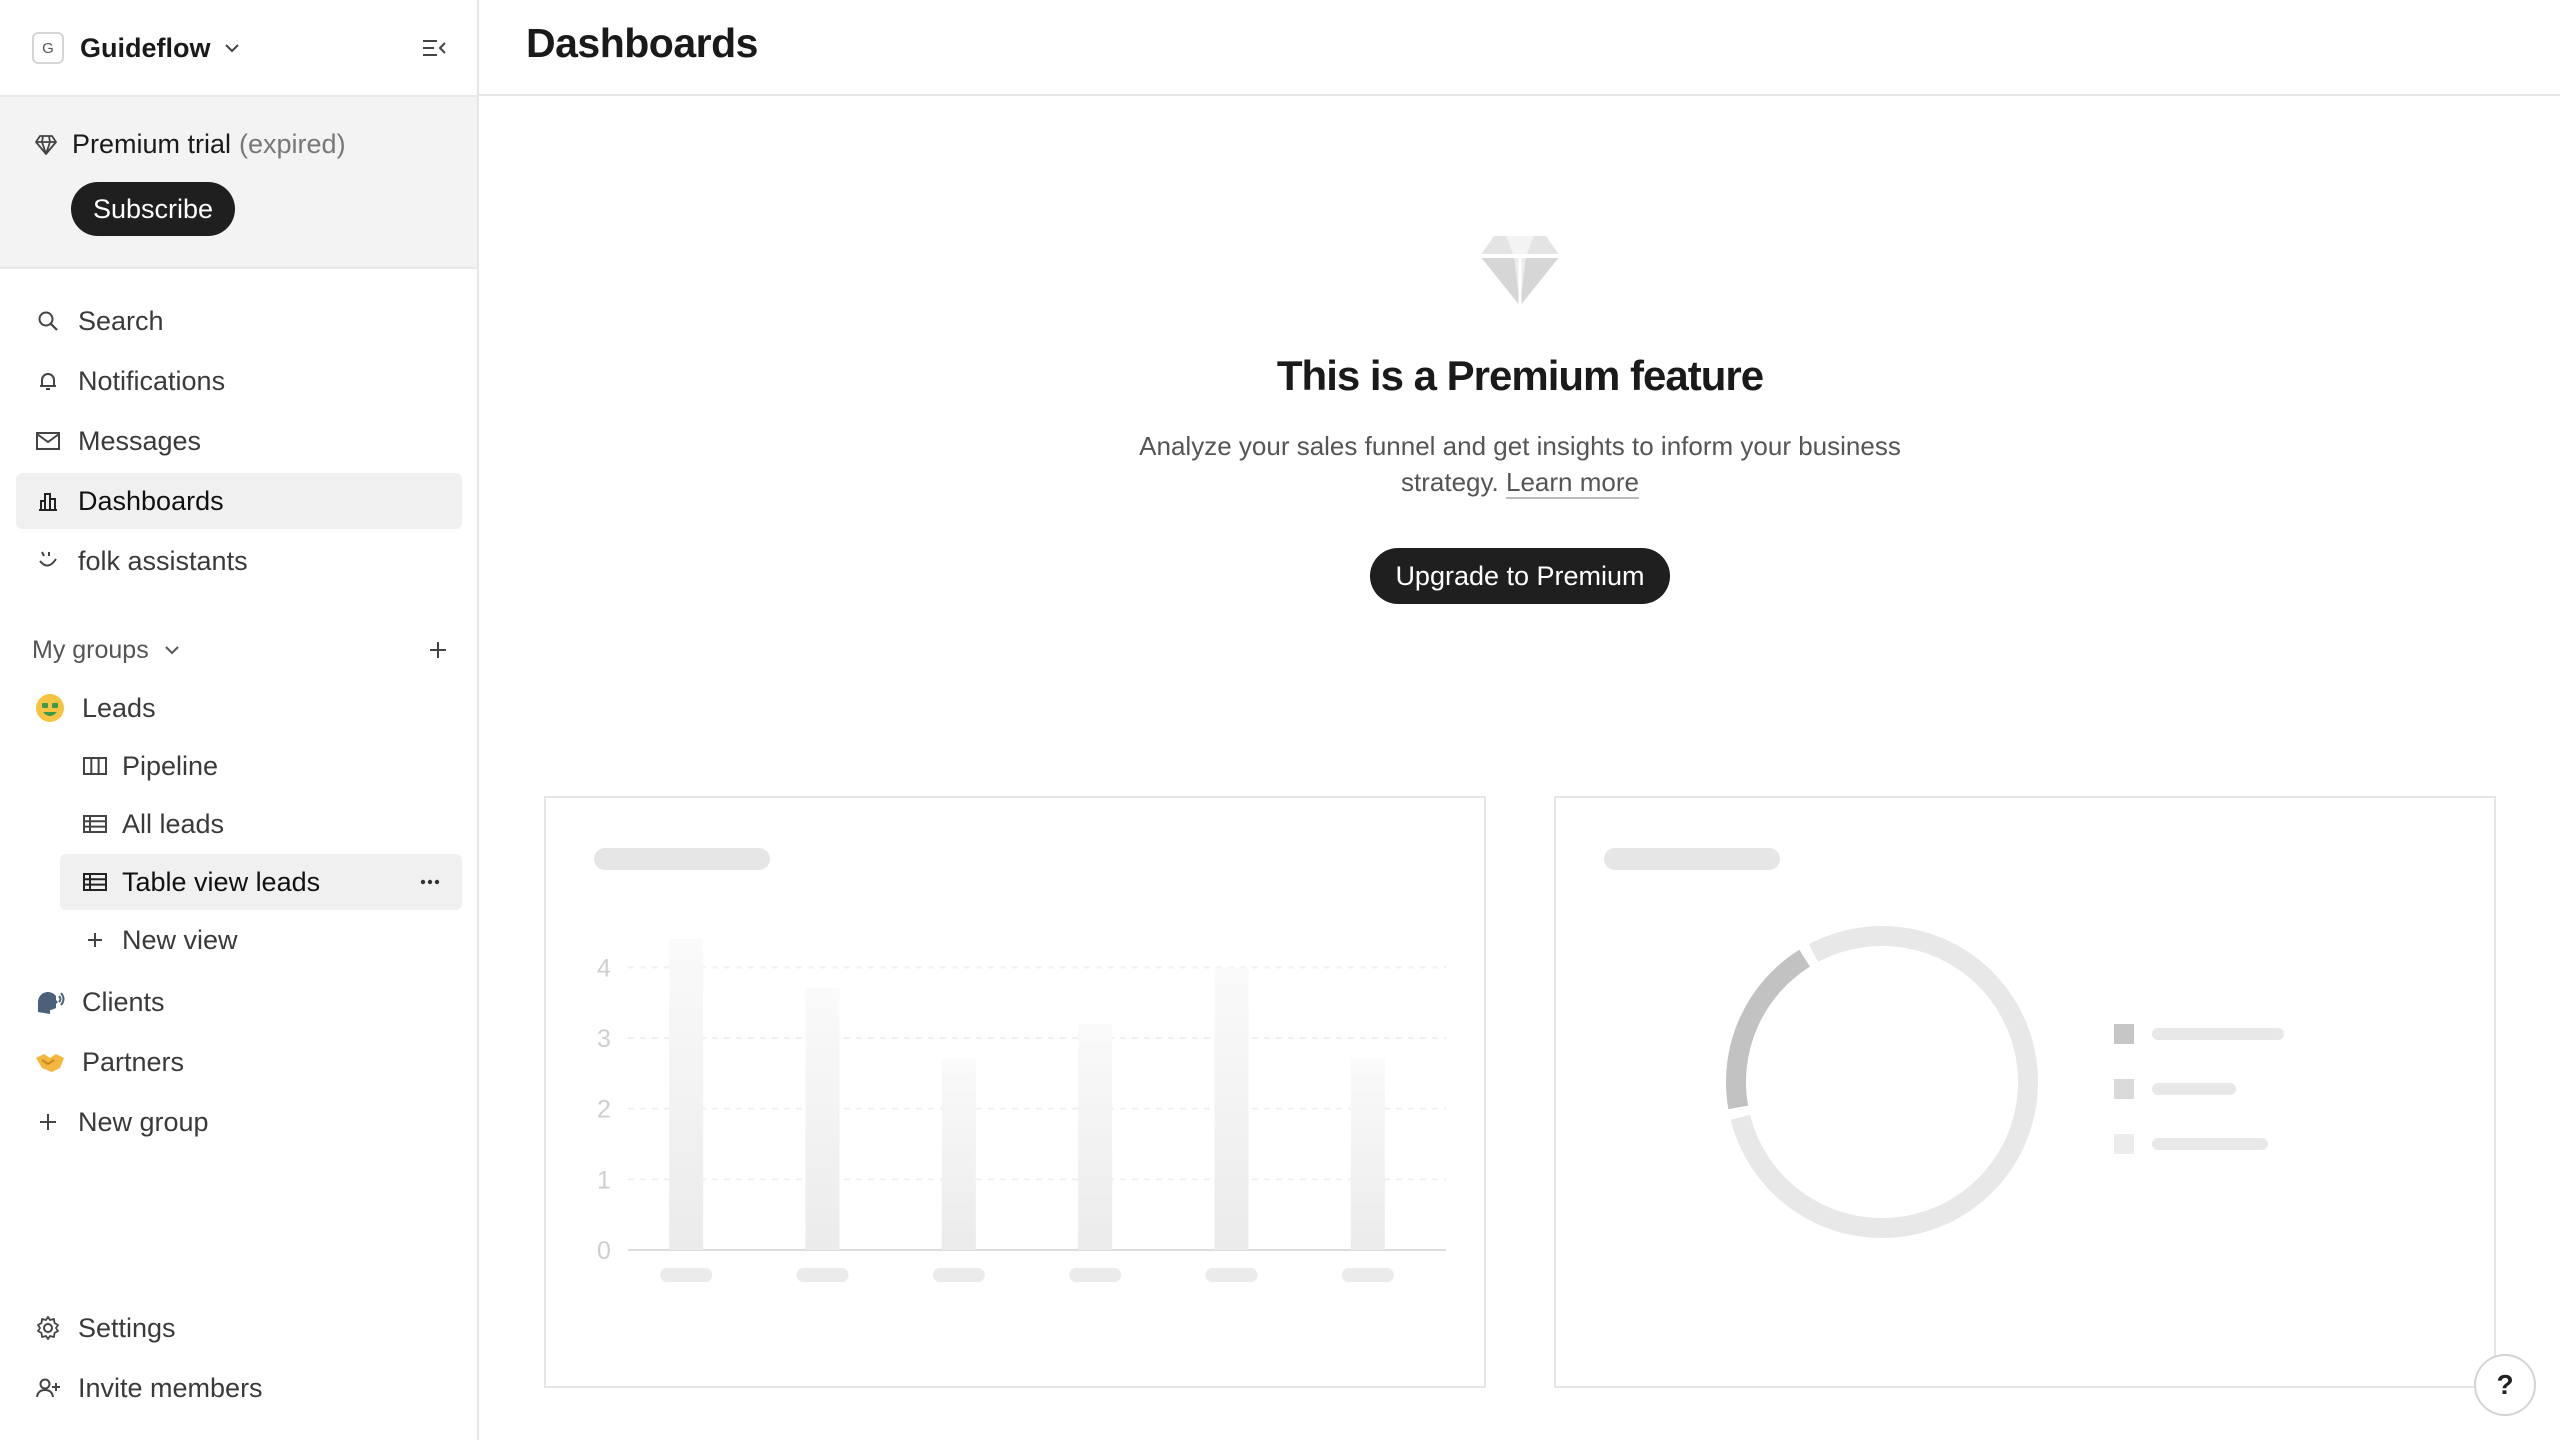  Describe the element at coordinates (1519, 95) in the screenshot. I see `header-divider` at that location.